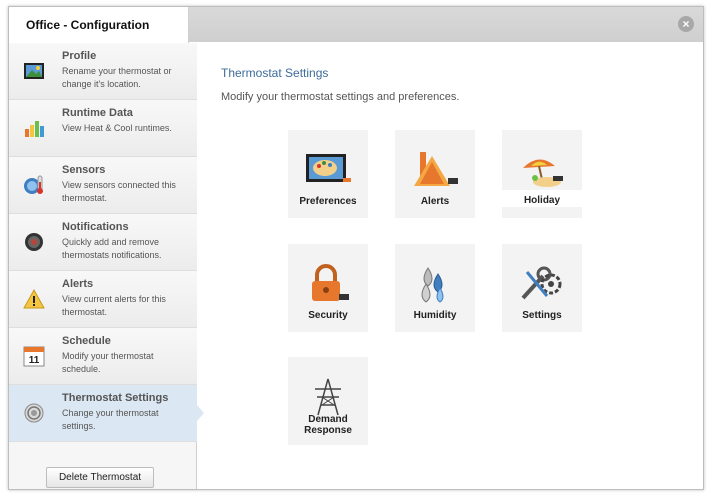  Describe the element at coordinates (117, 128) in the screenshot. I see `sidebar-item-desc: View Heat & Cool runtimes.` at that location.